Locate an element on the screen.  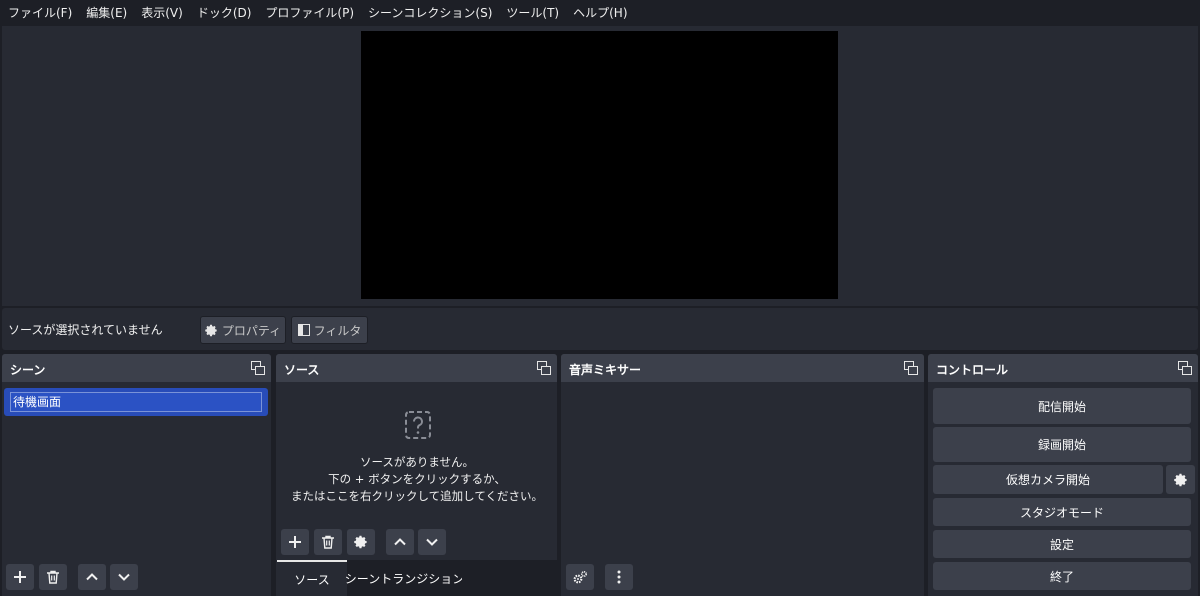
move-scene-down-button is located at coordinates (124, 577).